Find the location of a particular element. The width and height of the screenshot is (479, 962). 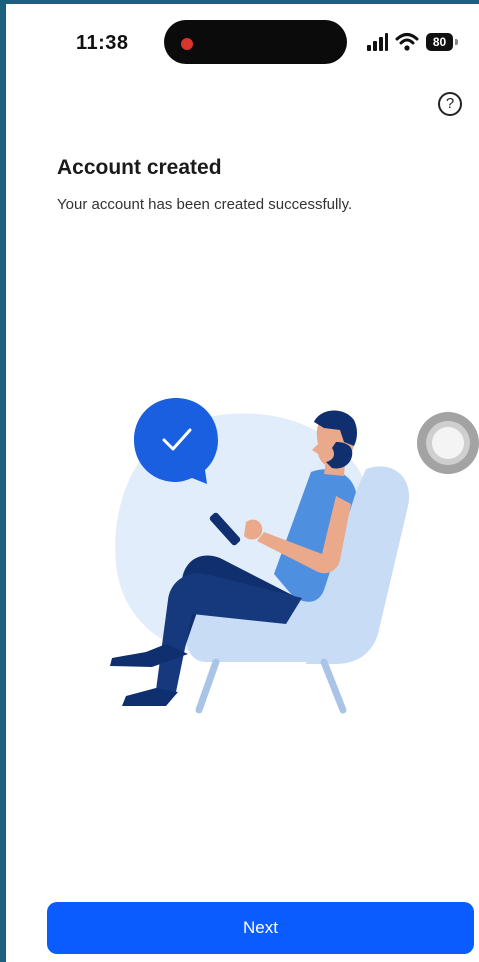

person-shoe is located at coordinates (150, 697).